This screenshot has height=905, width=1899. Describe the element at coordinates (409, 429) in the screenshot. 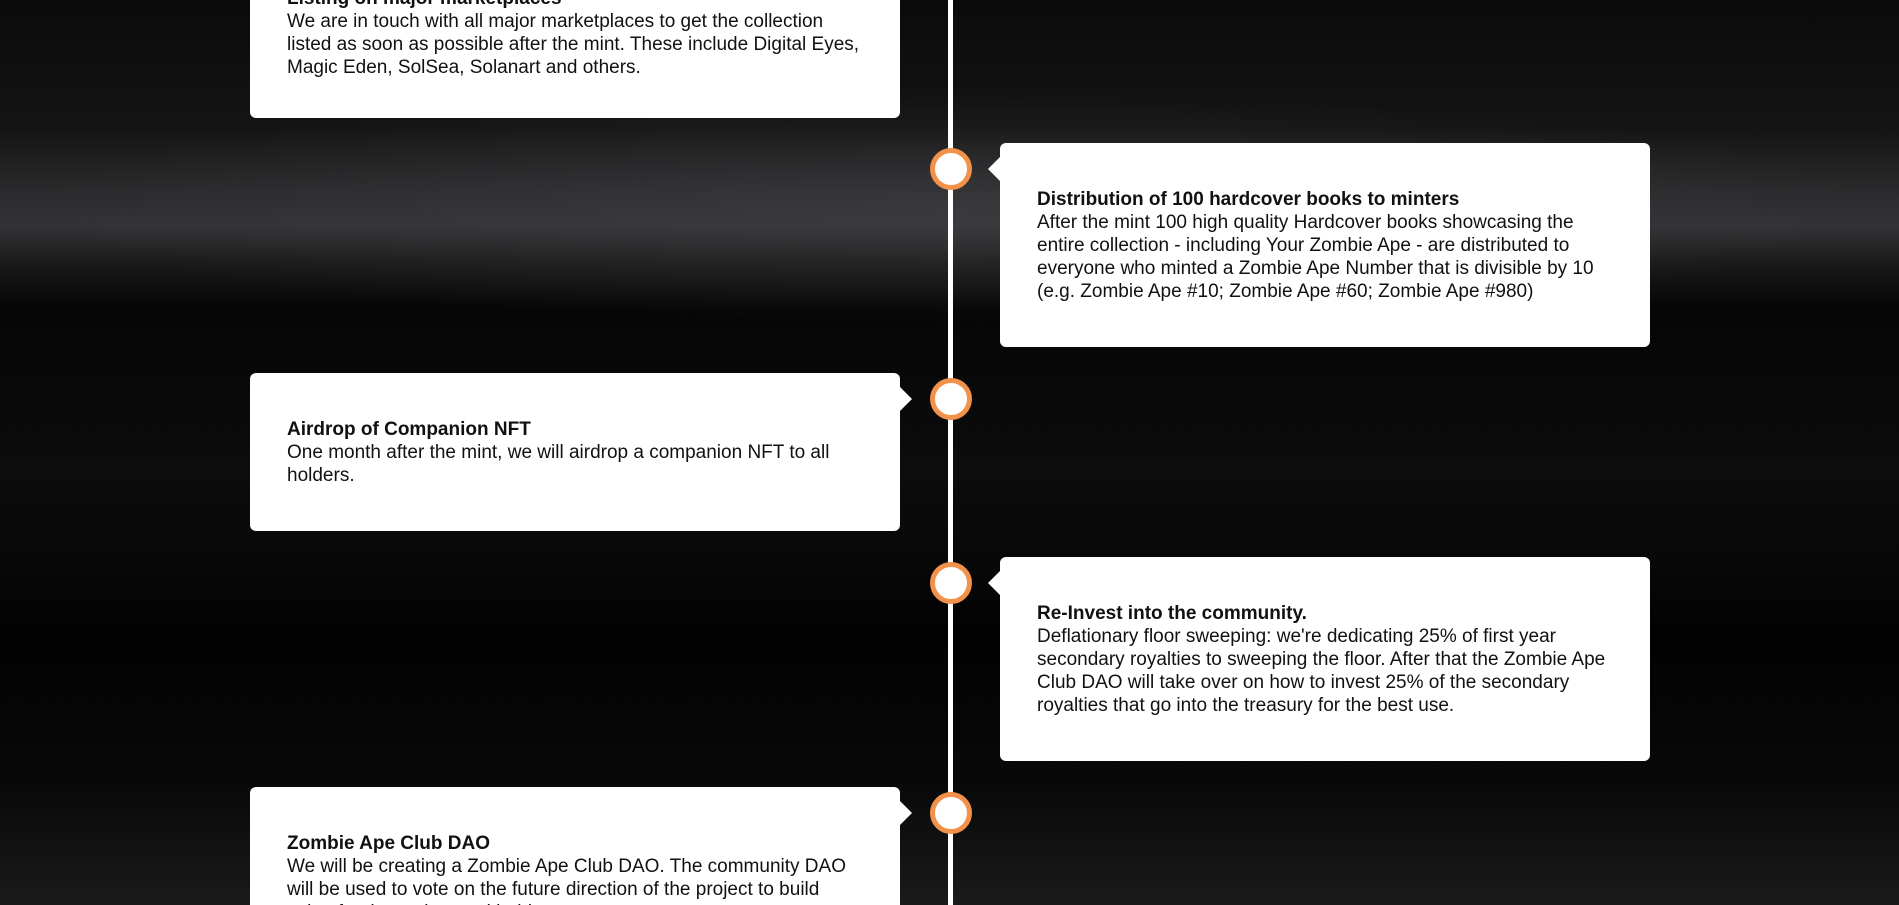

I see `roadmap-card-title: Airdrop of Companion NFT` at that location.